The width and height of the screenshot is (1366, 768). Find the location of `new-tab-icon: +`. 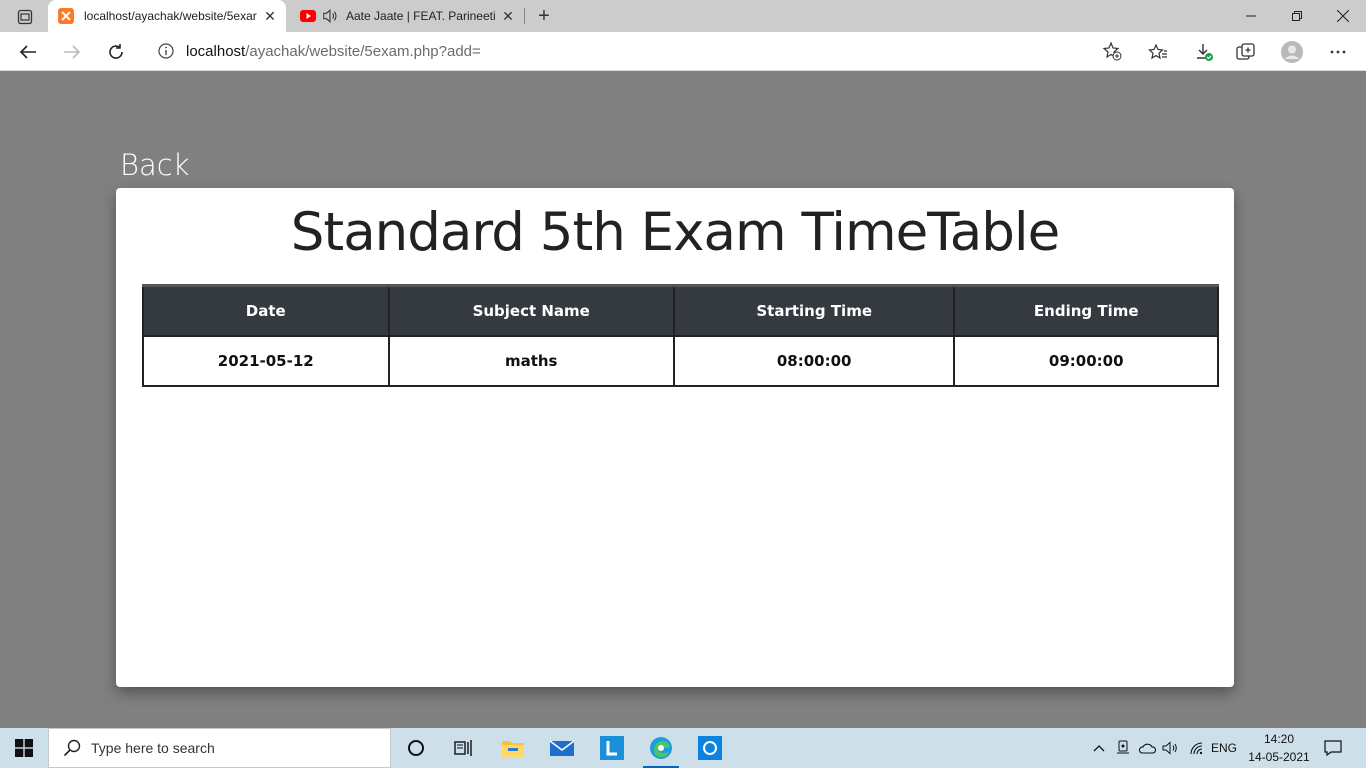

new-tab-icon: + is located at coordinates (544, 16).